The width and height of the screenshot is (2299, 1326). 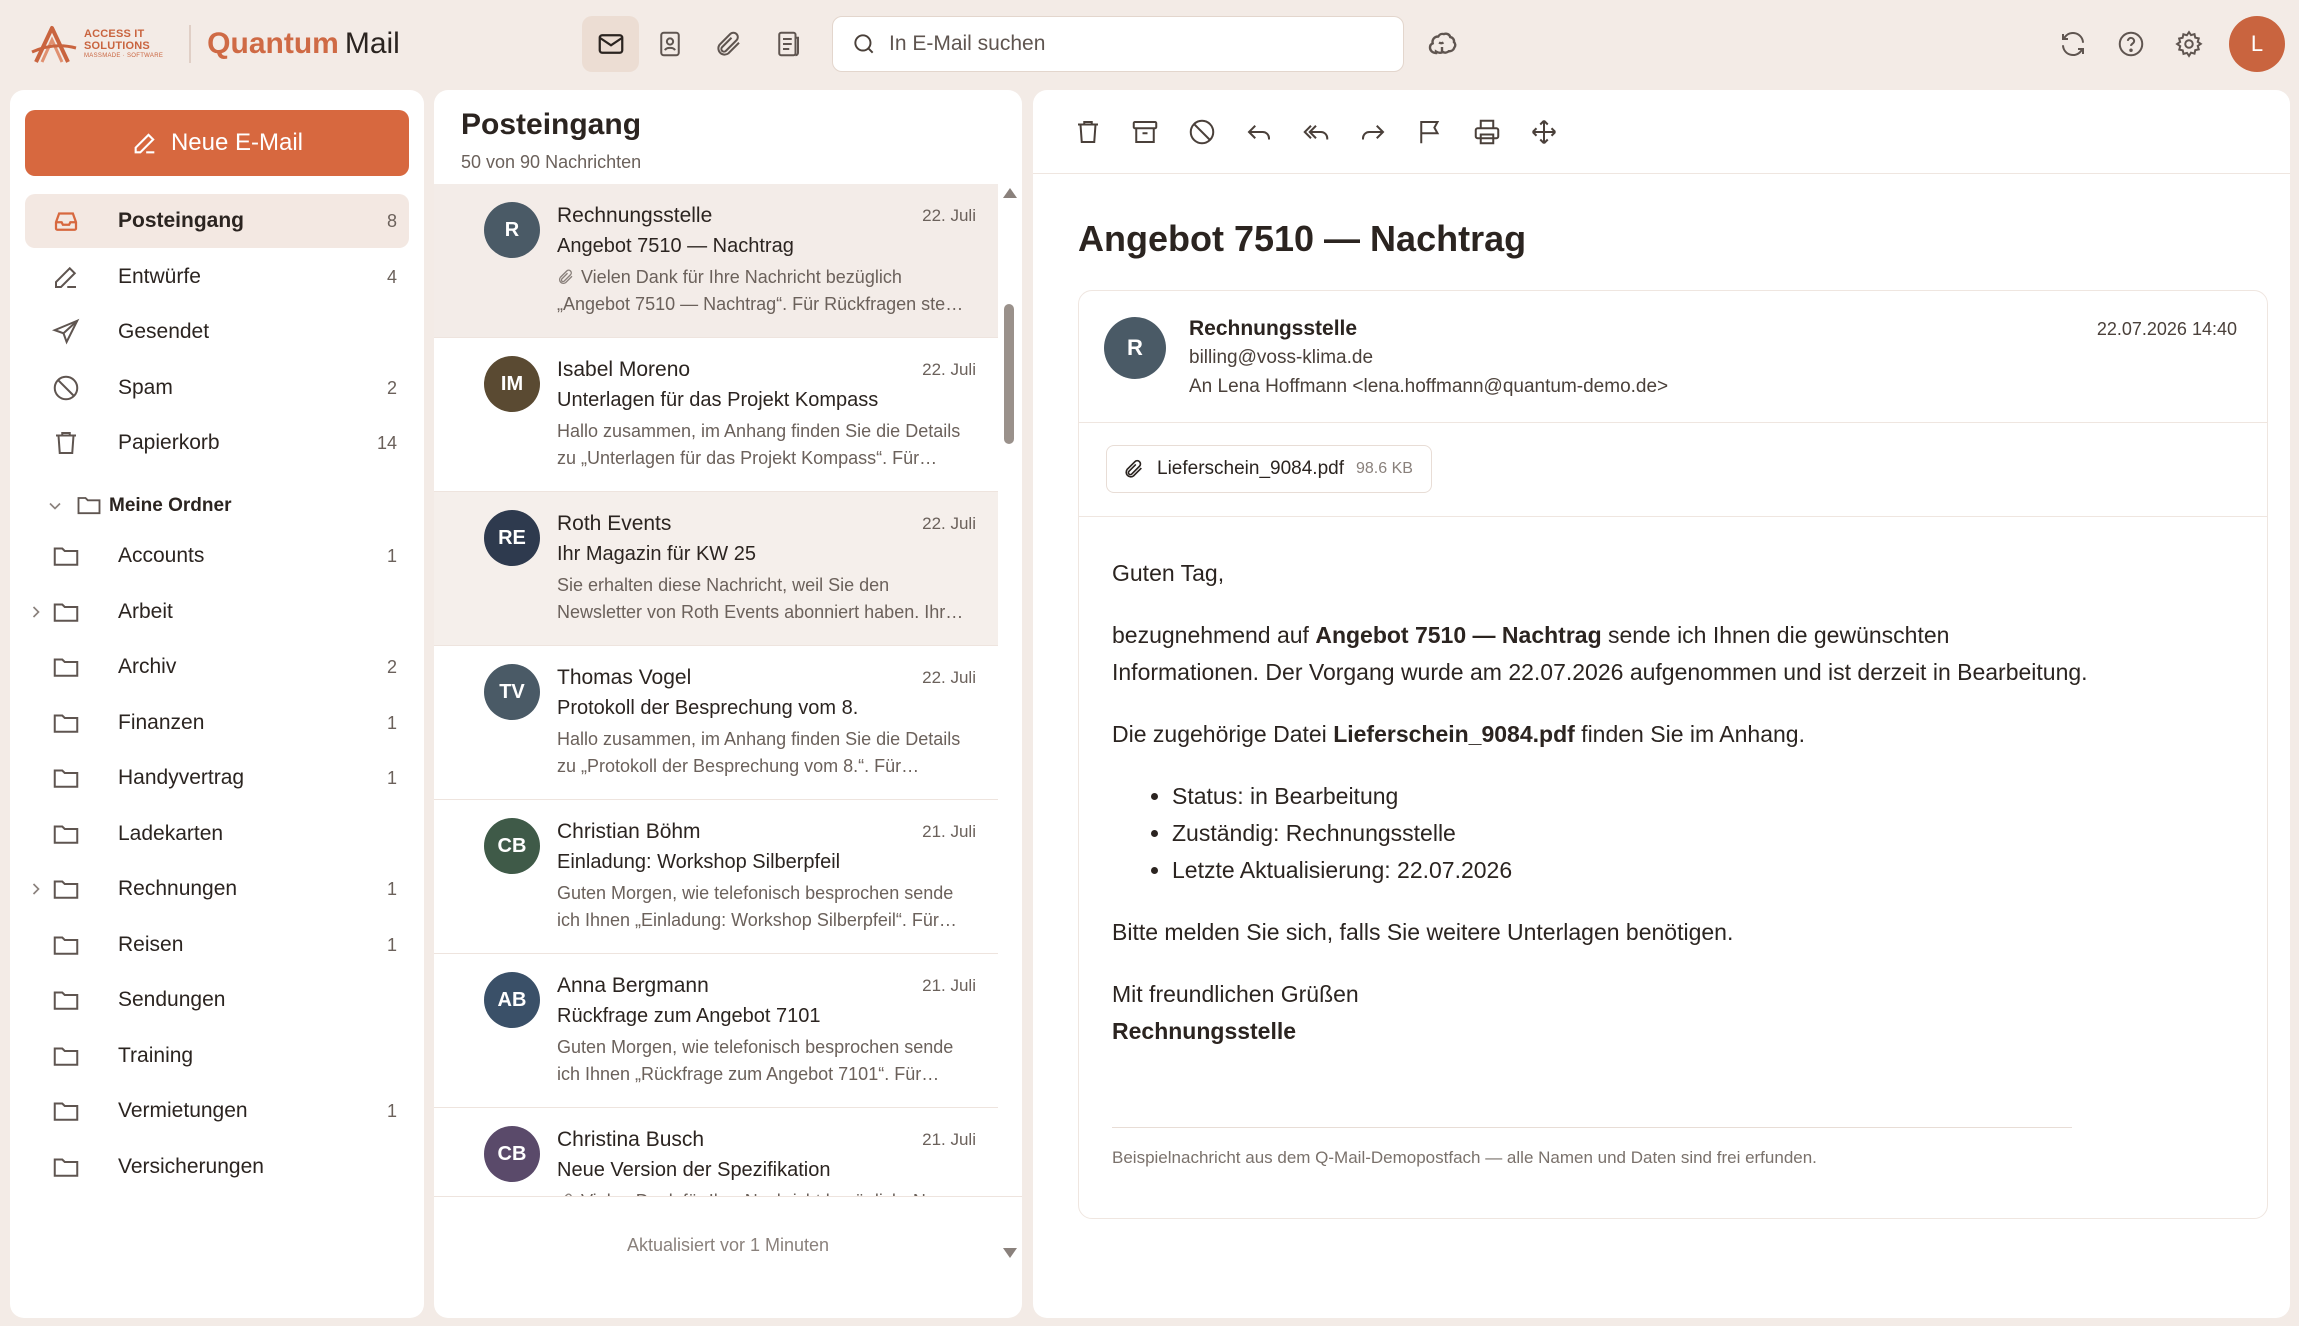 I want to click on sidebar-item-handyvertrag: Handyvertrag 1, so click(x=217, y=778).